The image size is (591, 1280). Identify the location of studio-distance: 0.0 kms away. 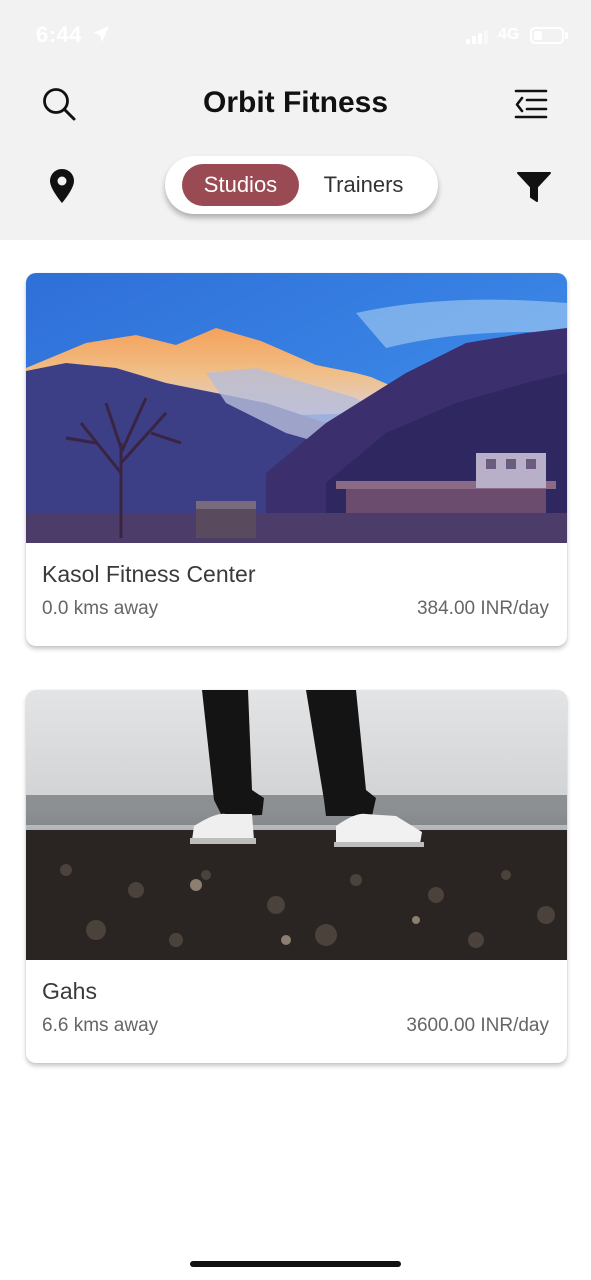
(100, 608).